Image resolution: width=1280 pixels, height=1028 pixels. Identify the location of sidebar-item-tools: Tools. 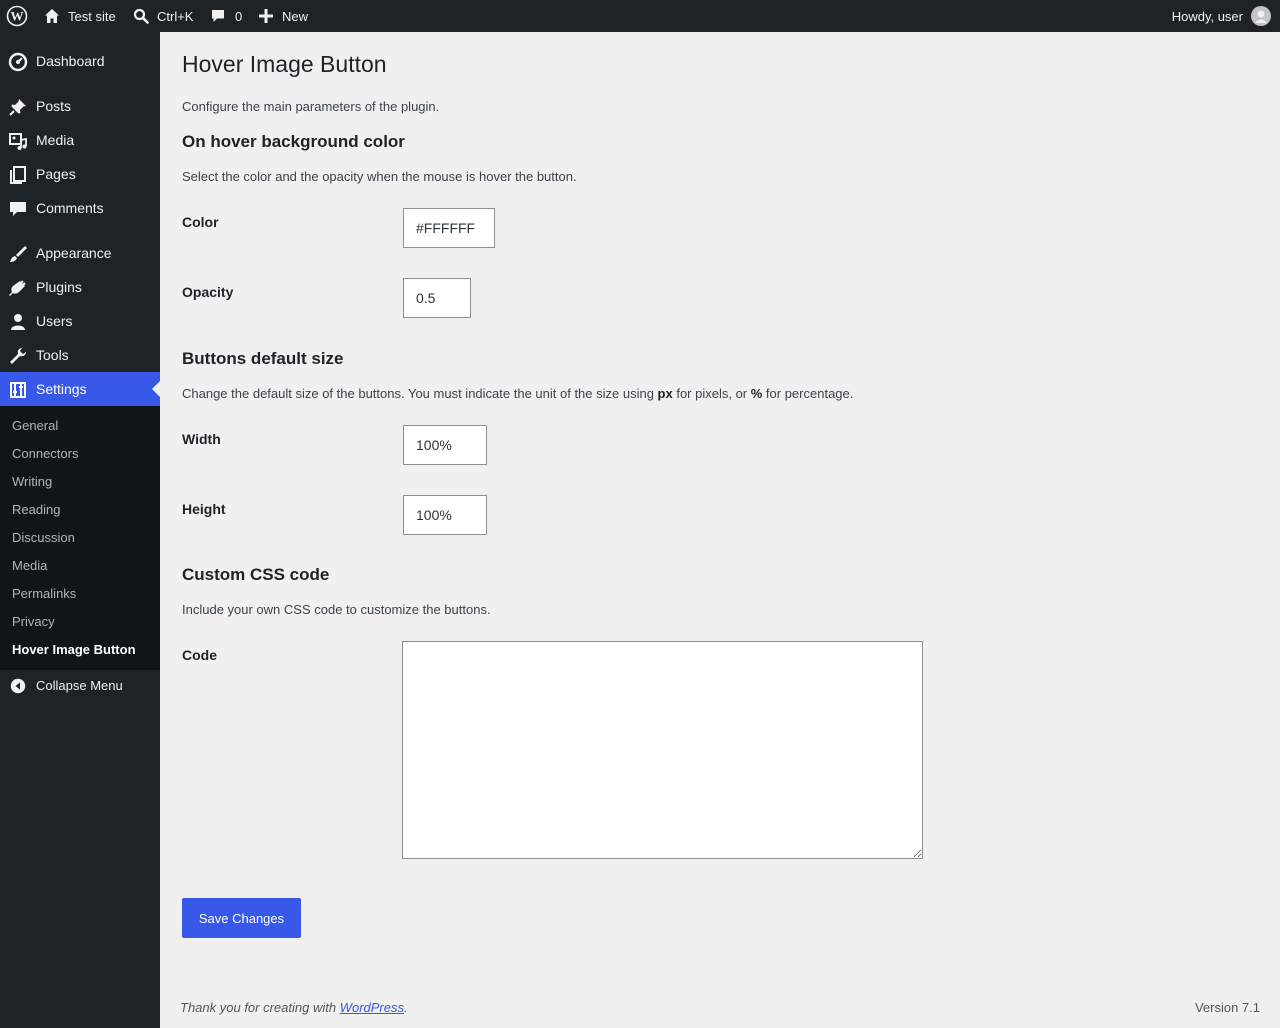
(80, 355).